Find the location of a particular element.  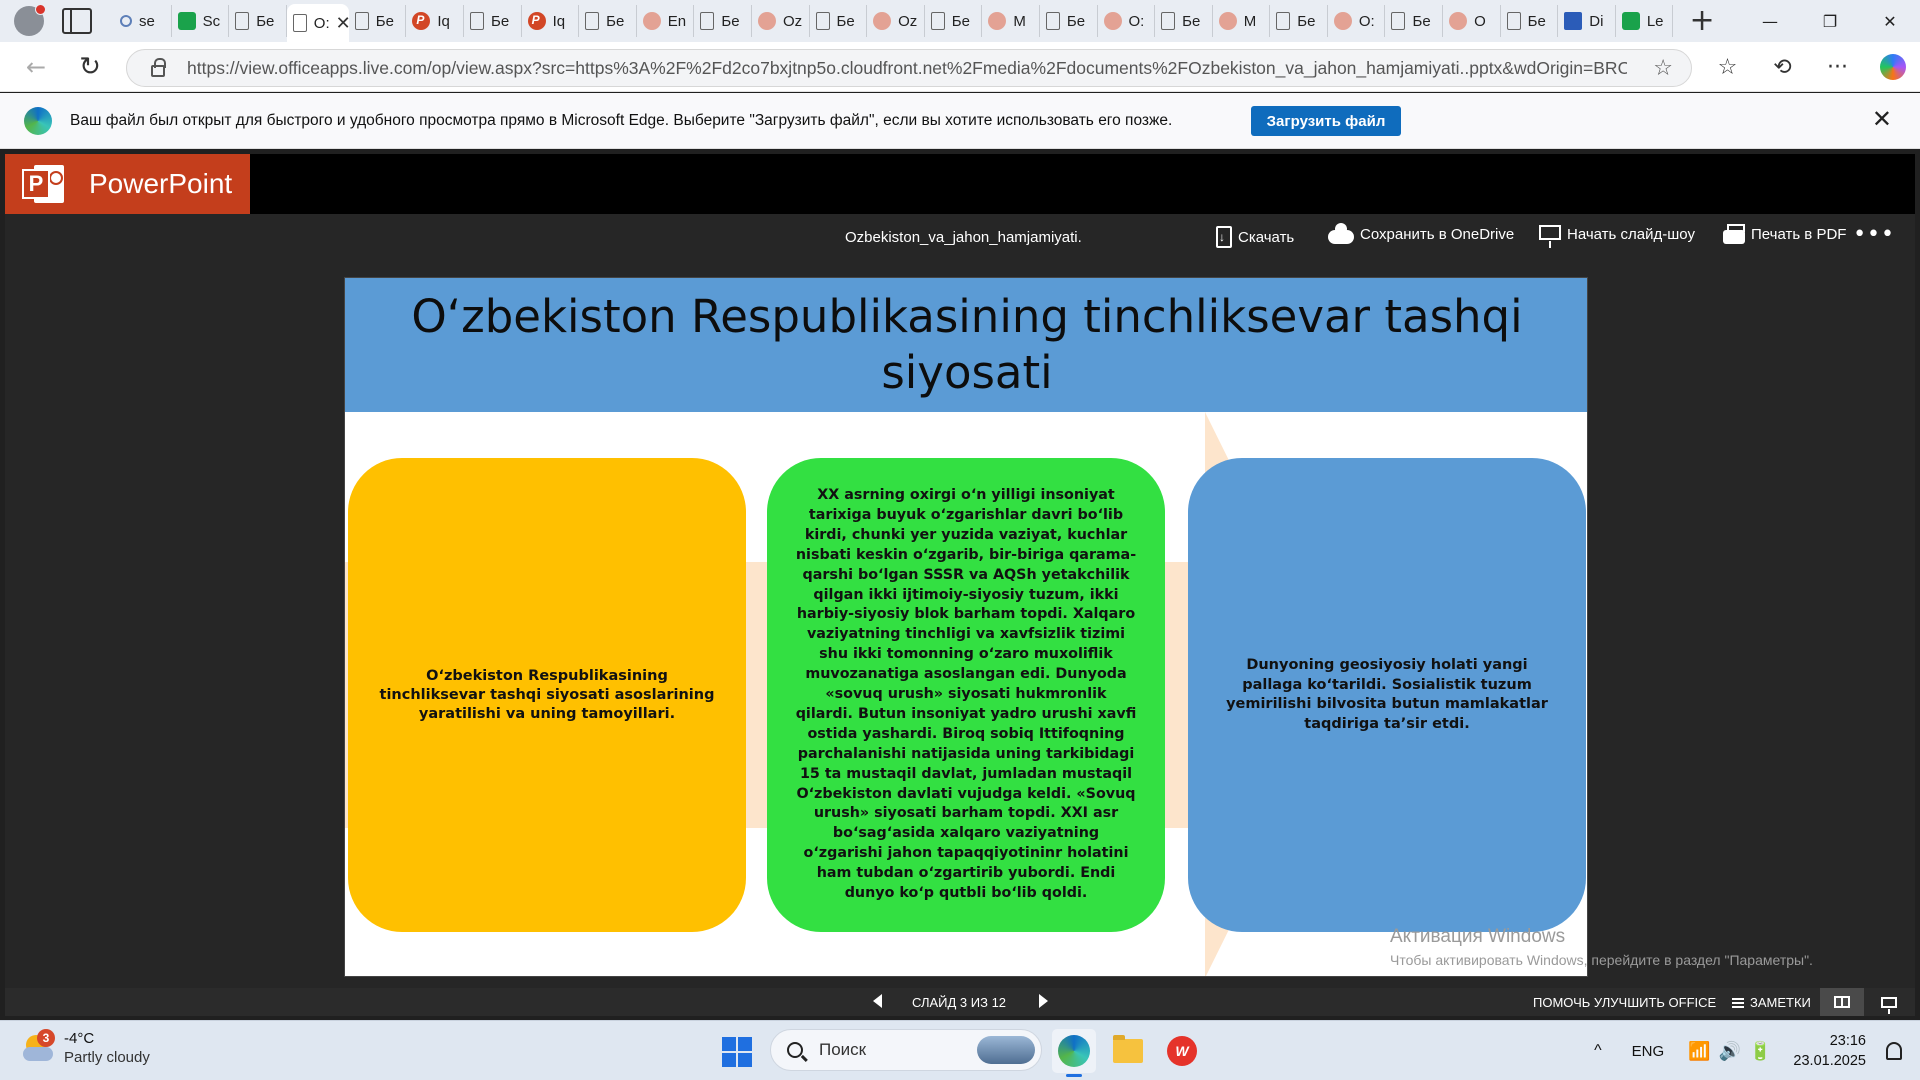

new-tab-button: + is located at coordinates (1701, 21).